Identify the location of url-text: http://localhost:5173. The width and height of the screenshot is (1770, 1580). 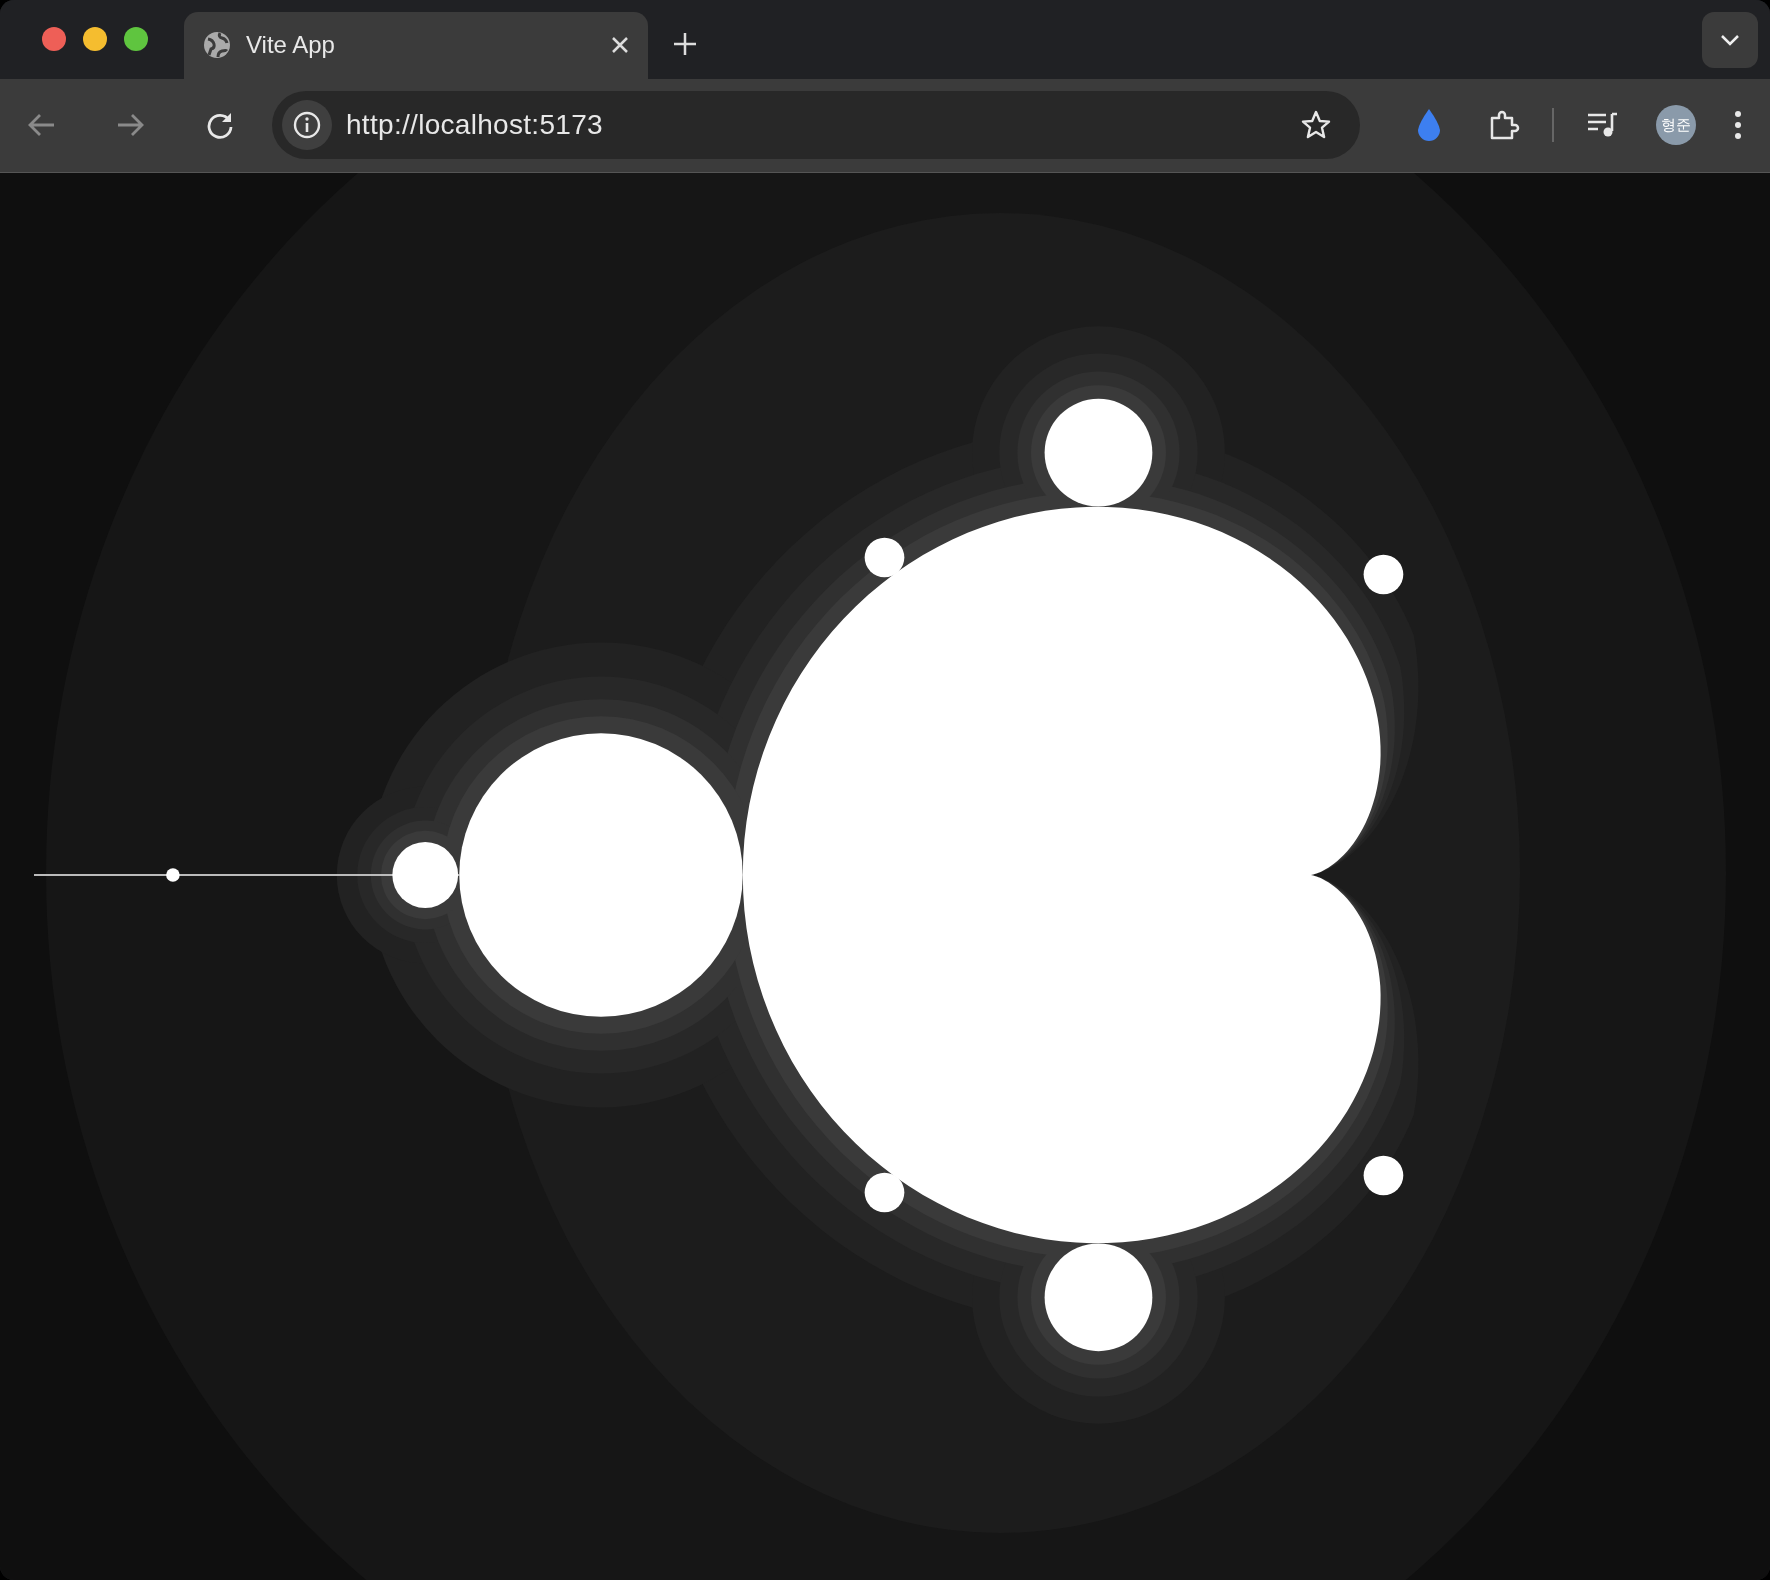
(475, 125).